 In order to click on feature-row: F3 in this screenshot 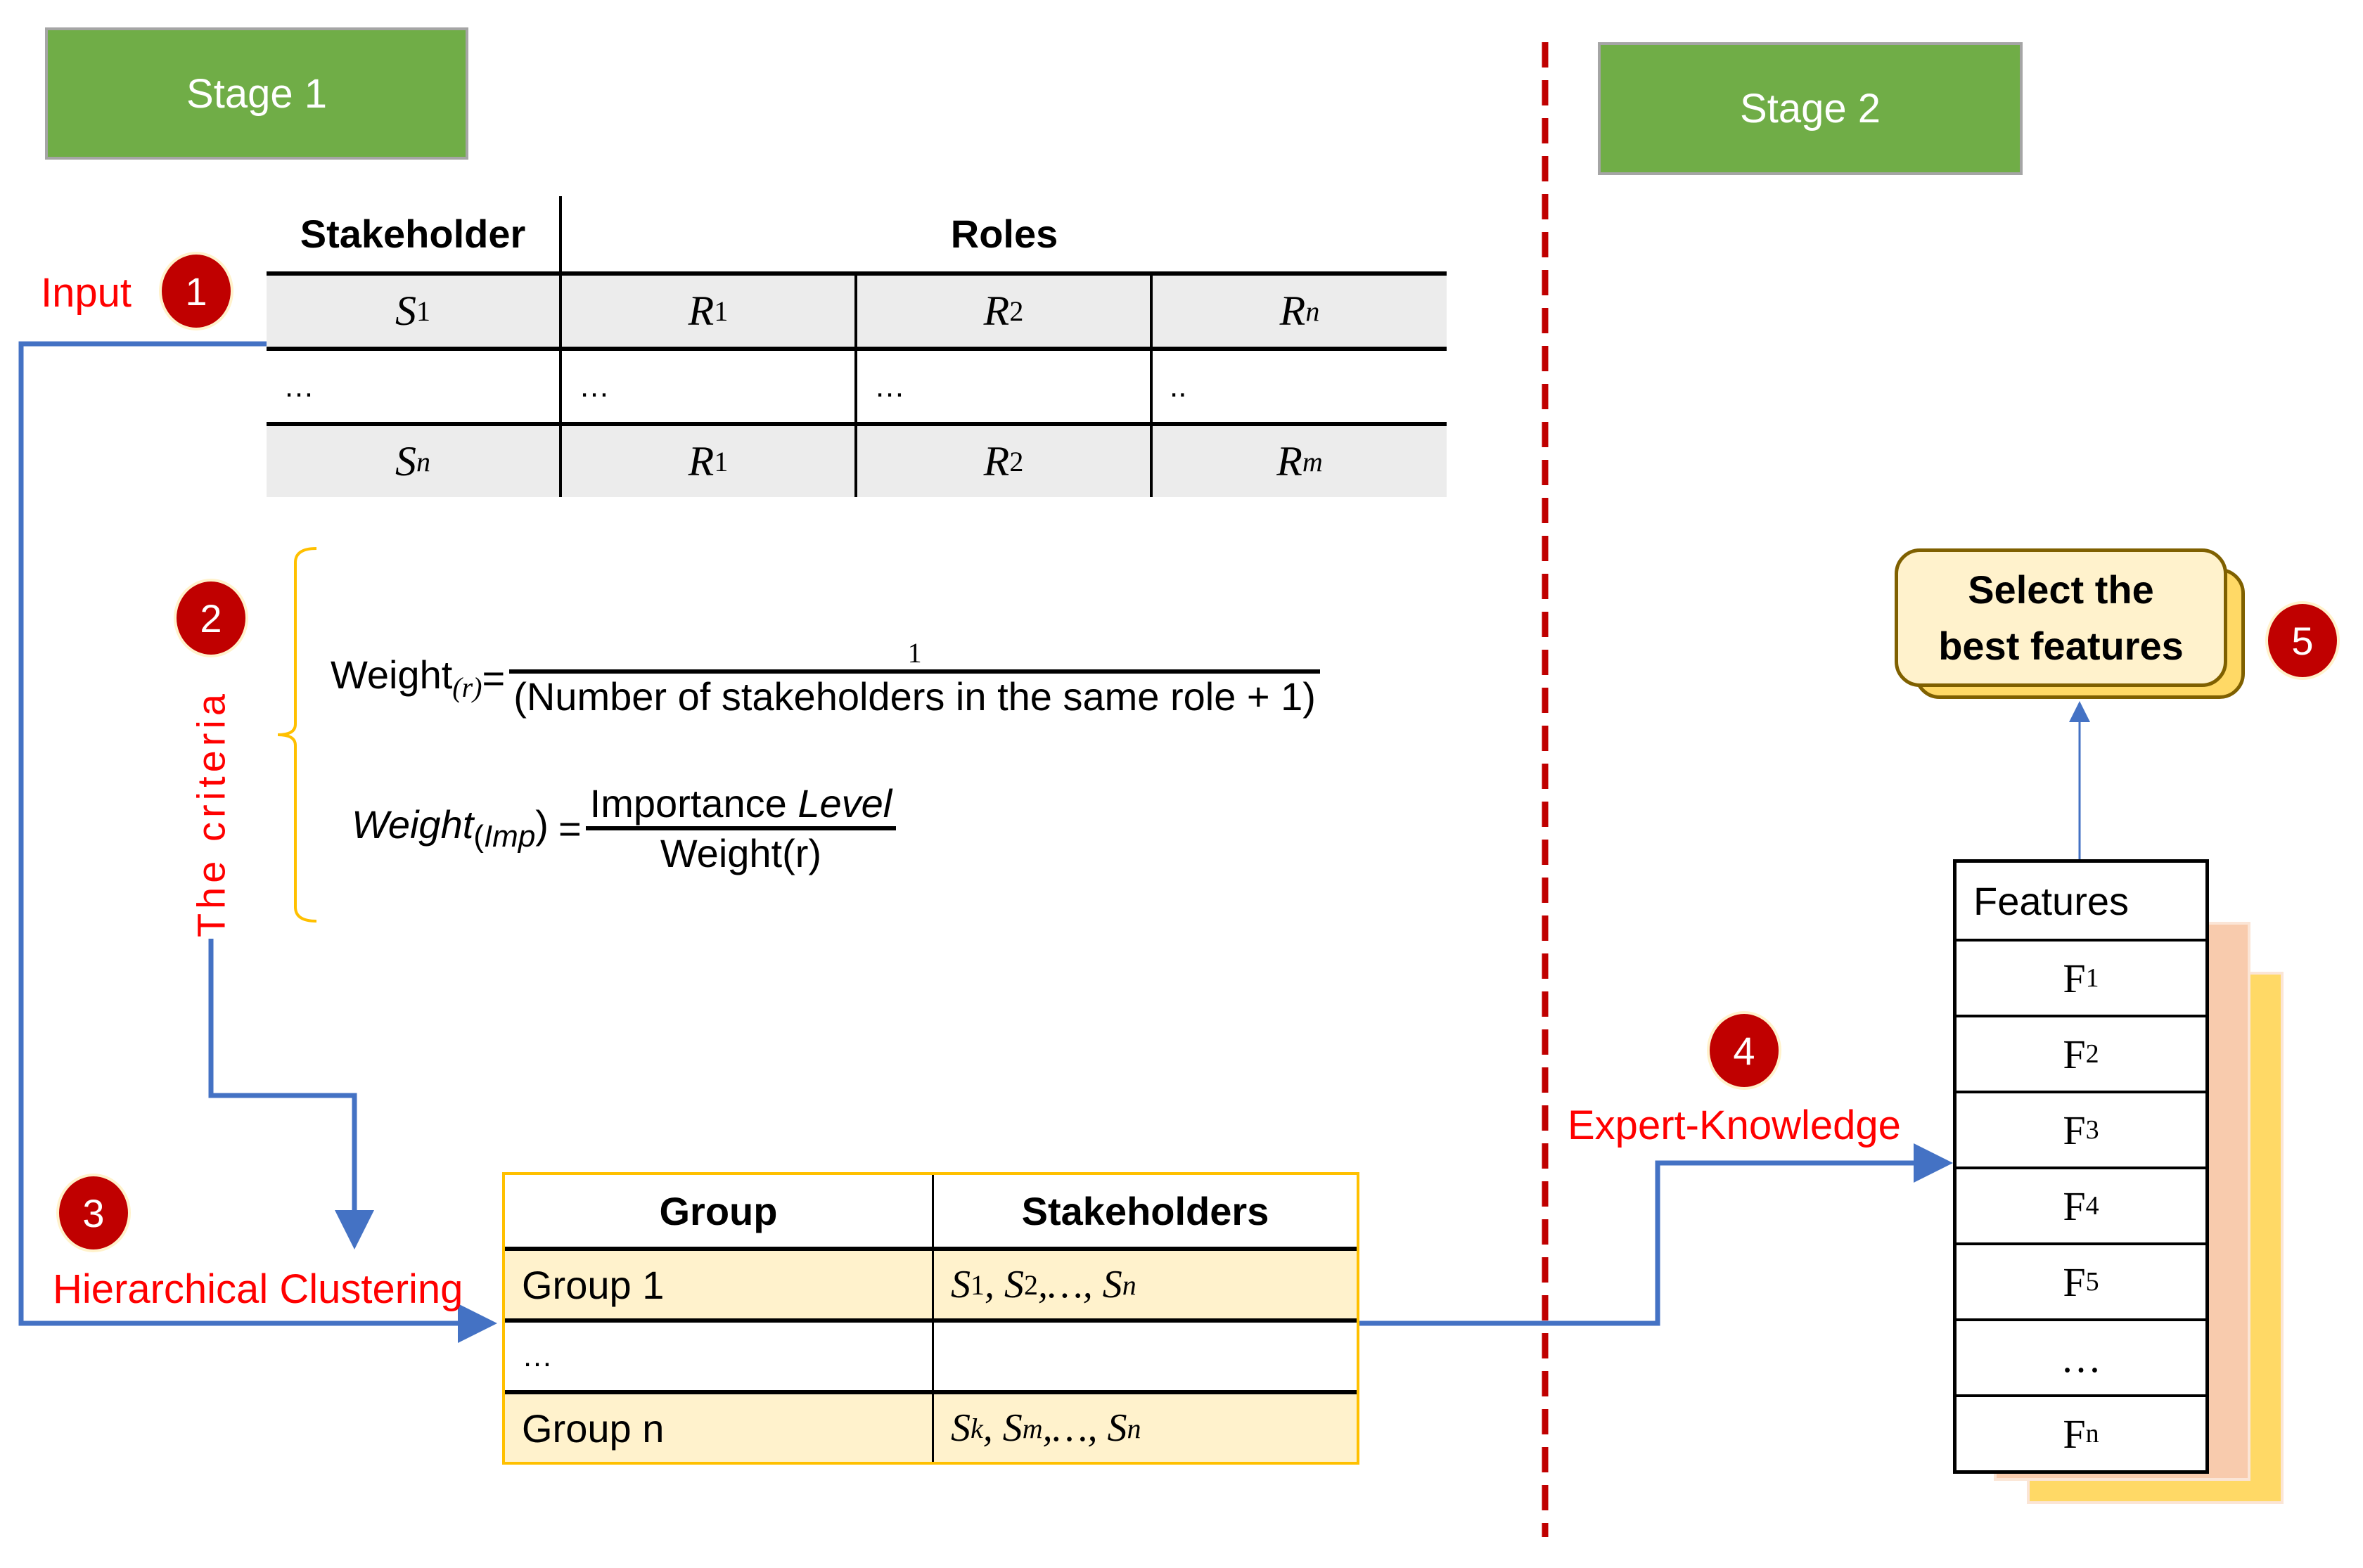, I will do `click(2081, 1129)`.